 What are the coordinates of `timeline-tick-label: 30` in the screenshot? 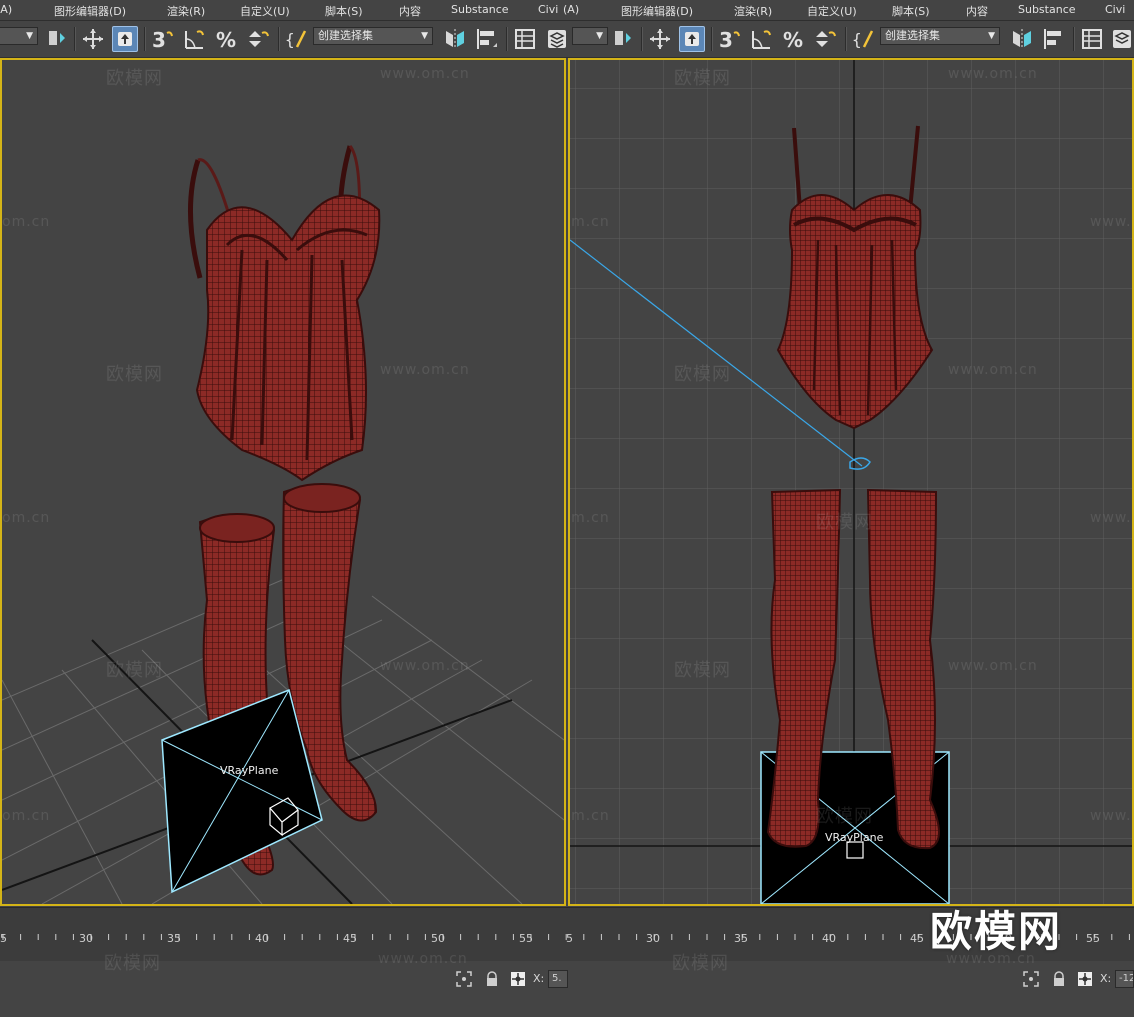 It's located at (653, 938).